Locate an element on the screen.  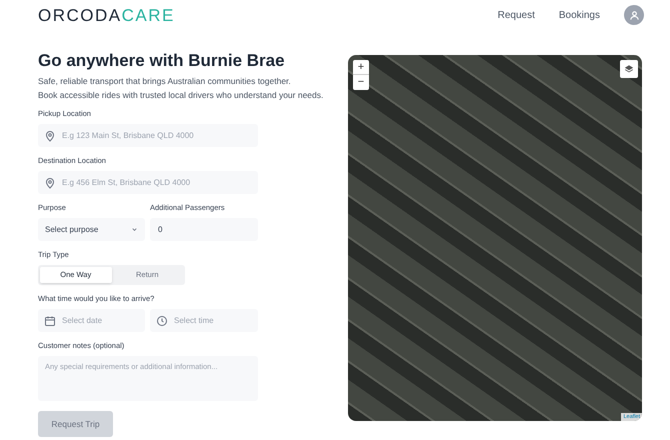
layers-button is located at coordinates (629, 69).